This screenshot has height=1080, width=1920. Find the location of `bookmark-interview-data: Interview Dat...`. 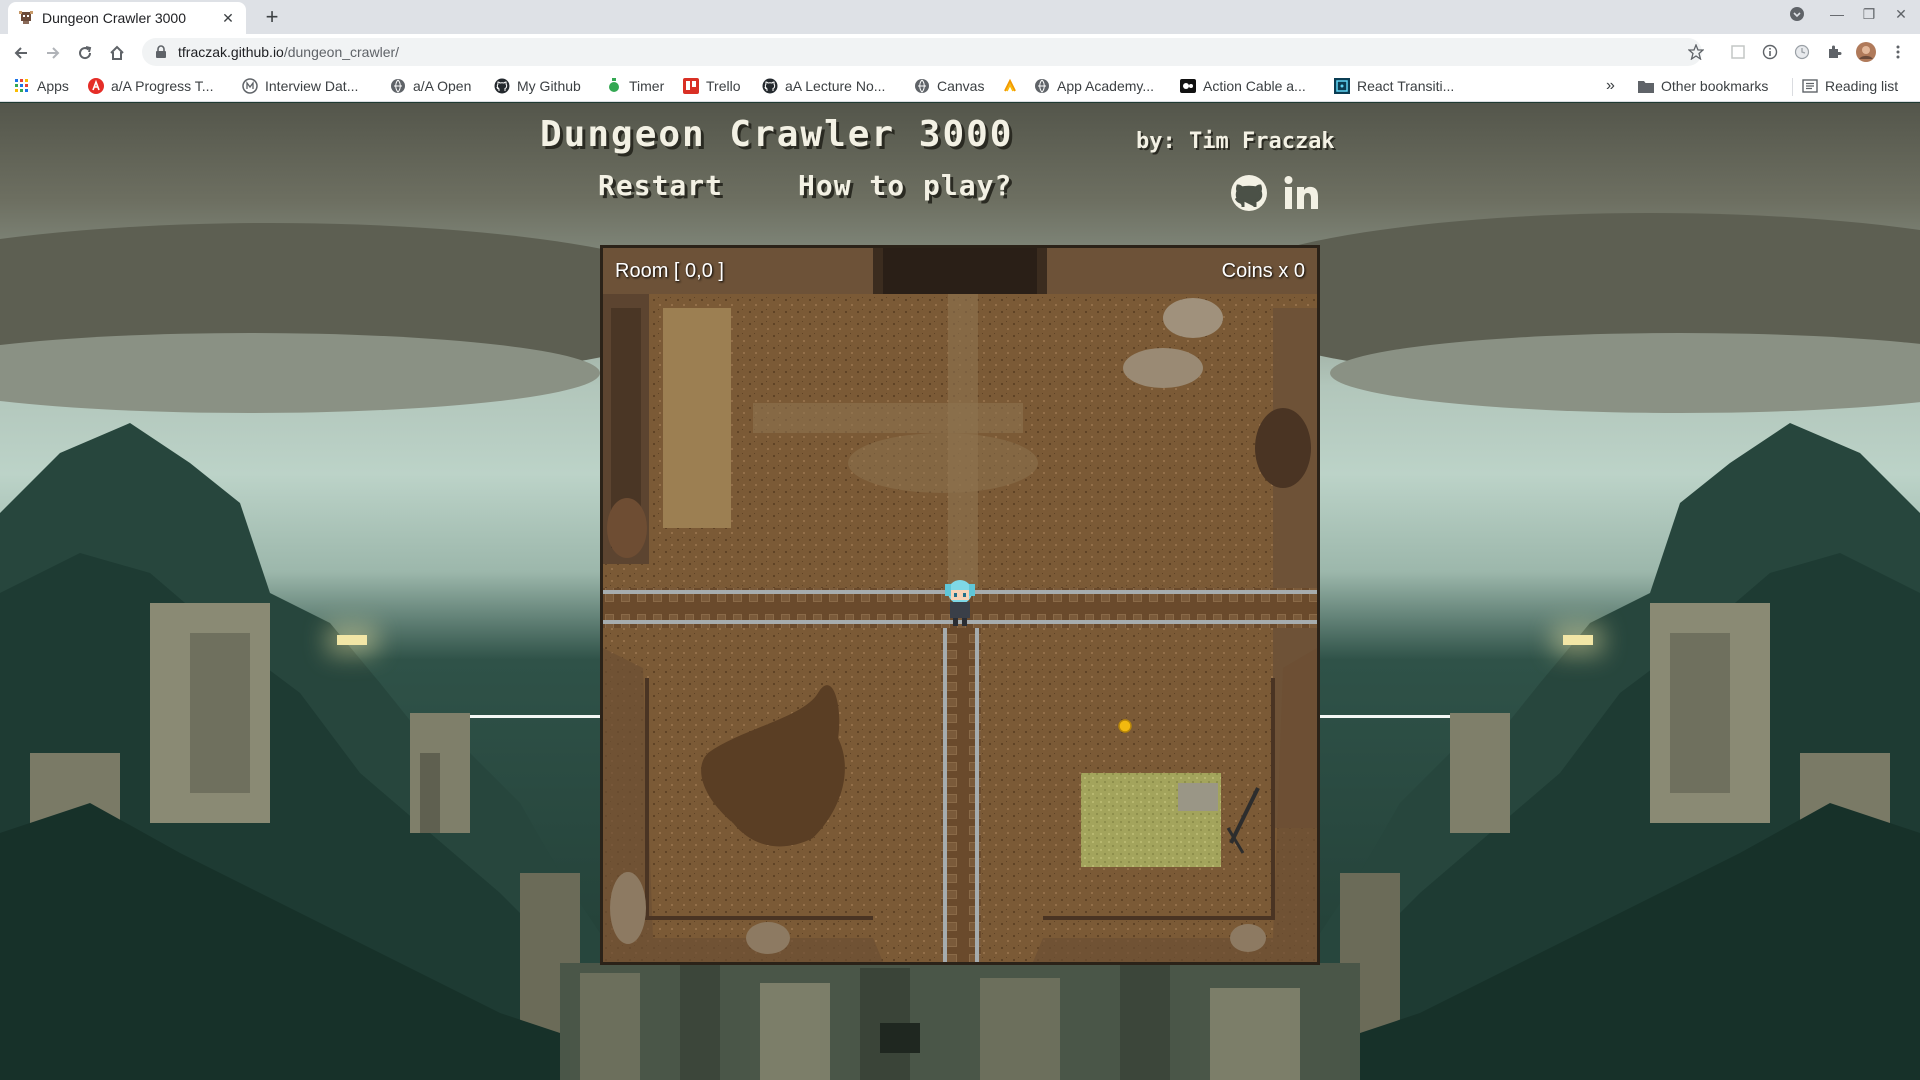

bookmark-interview-data: Interview Dat... is located at coordinates (300, 86).